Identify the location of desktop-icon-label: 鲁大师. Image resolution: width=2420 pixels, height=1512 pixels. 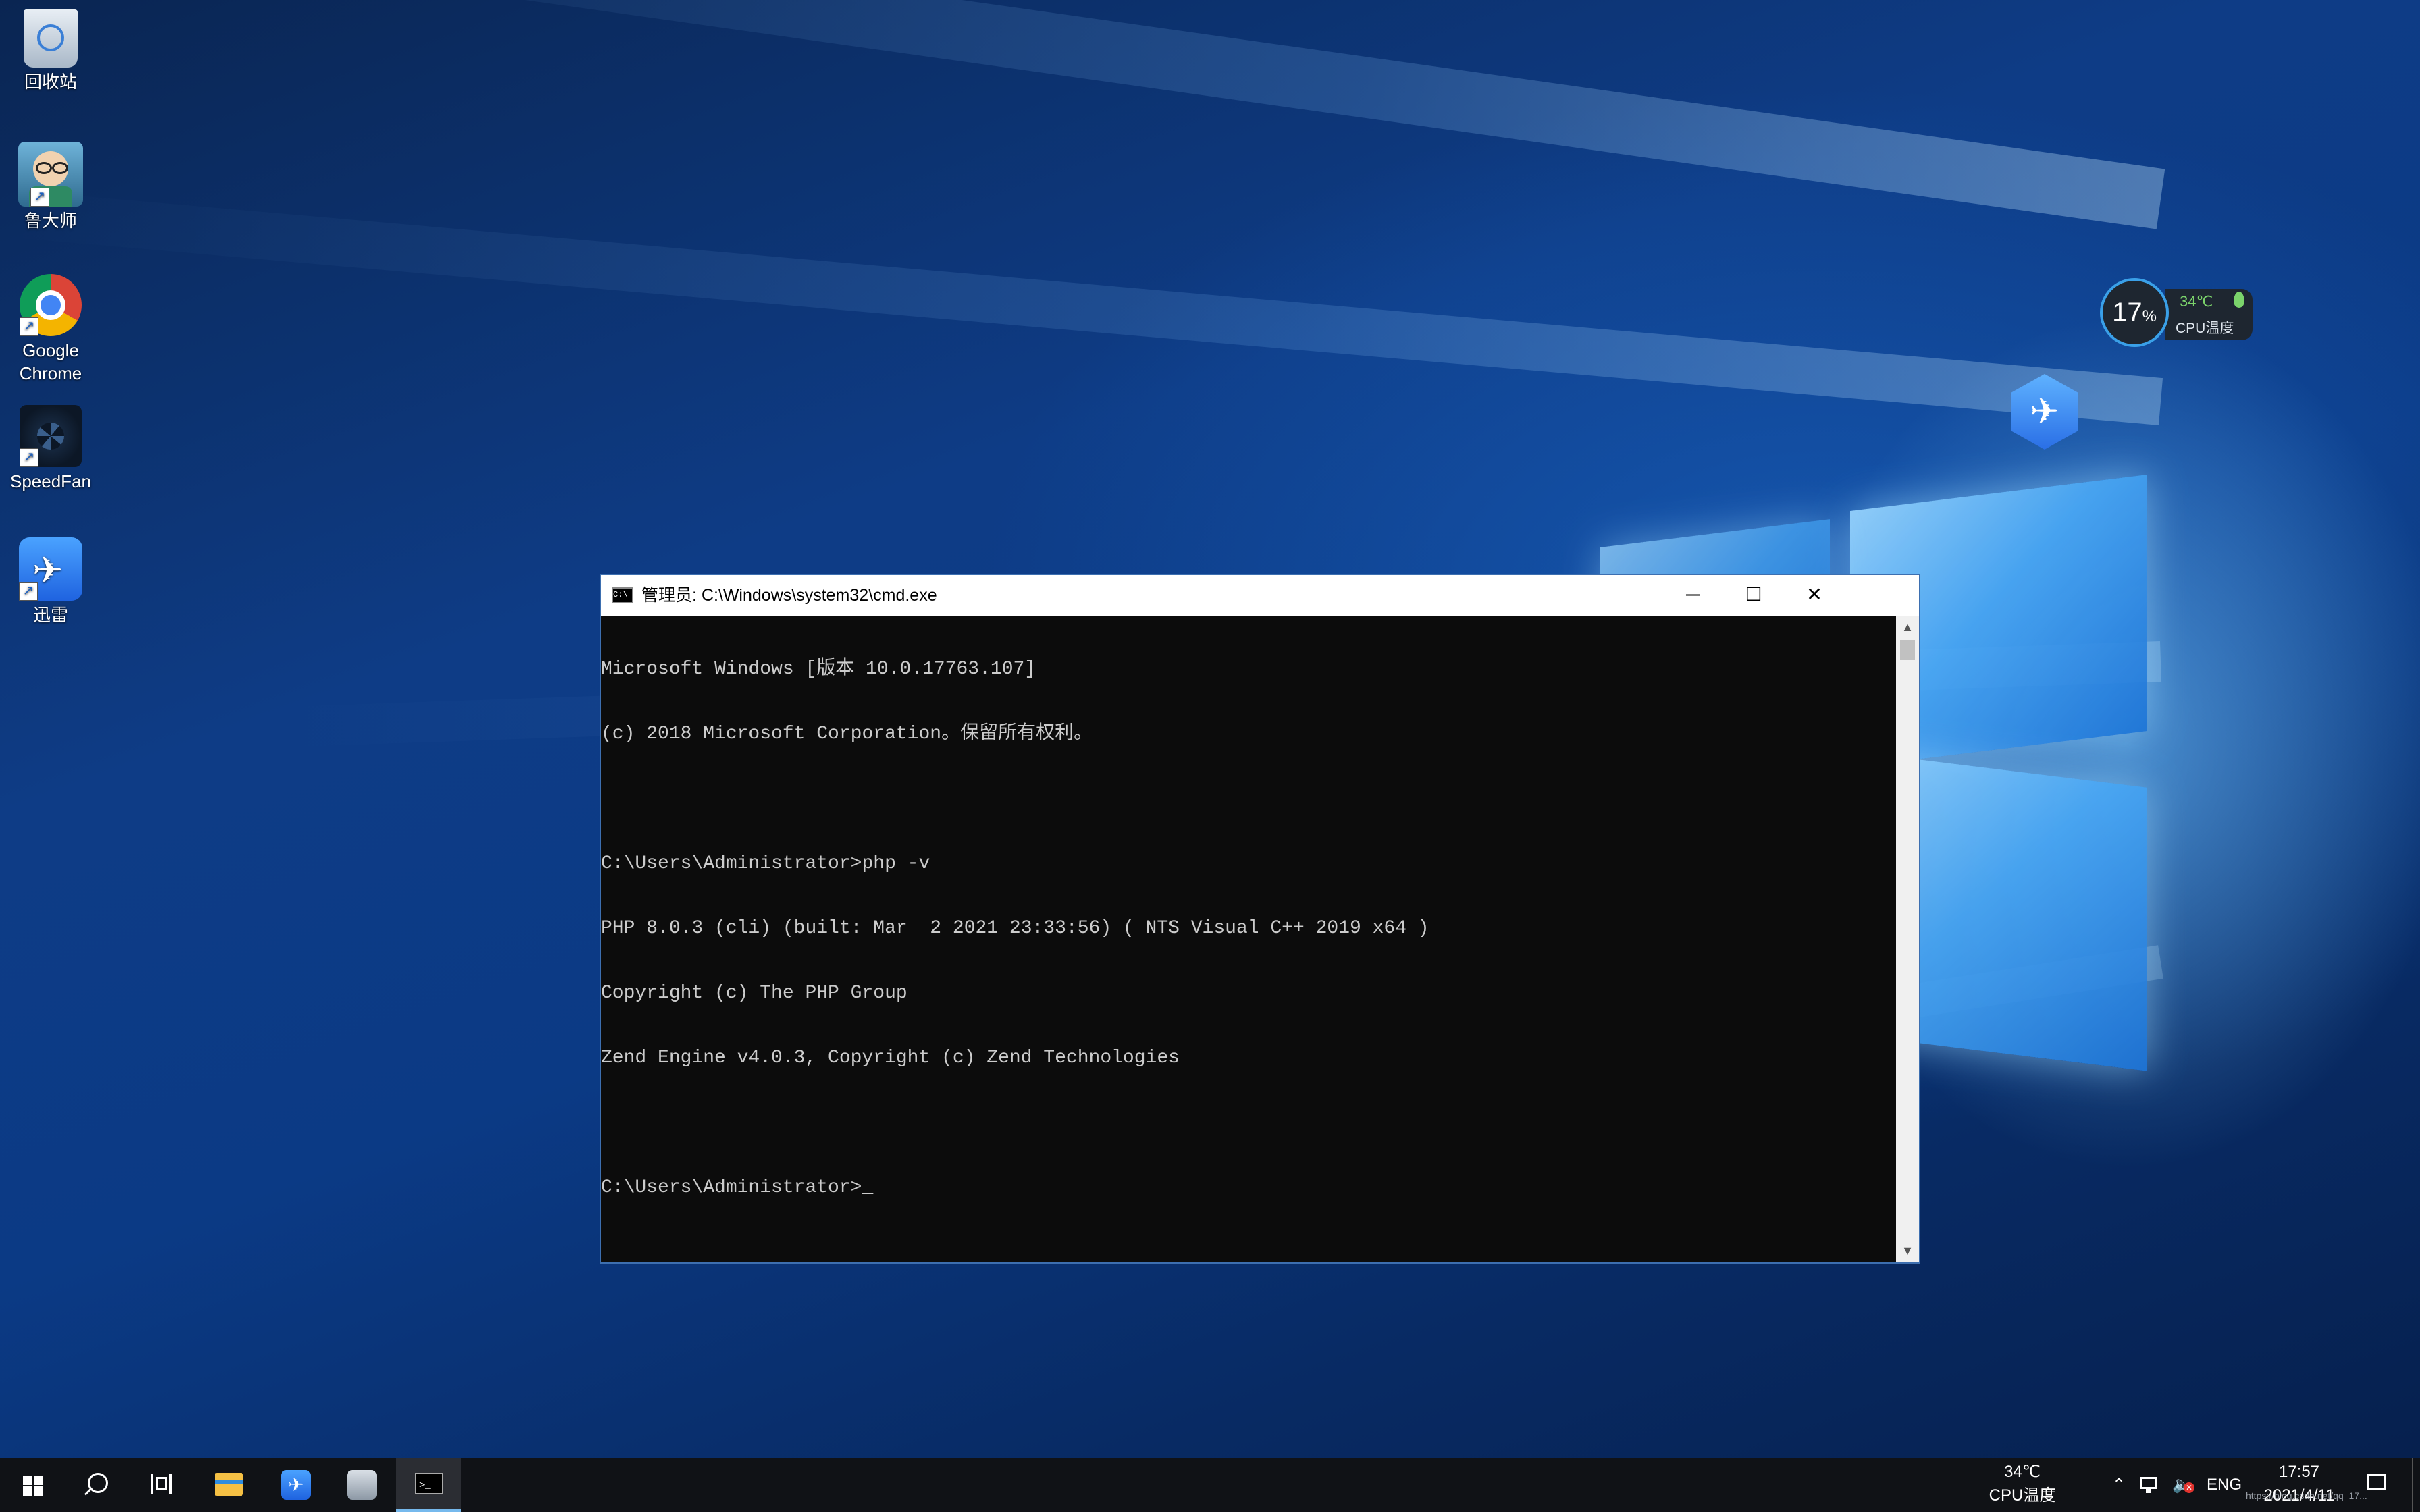
(50, 221).